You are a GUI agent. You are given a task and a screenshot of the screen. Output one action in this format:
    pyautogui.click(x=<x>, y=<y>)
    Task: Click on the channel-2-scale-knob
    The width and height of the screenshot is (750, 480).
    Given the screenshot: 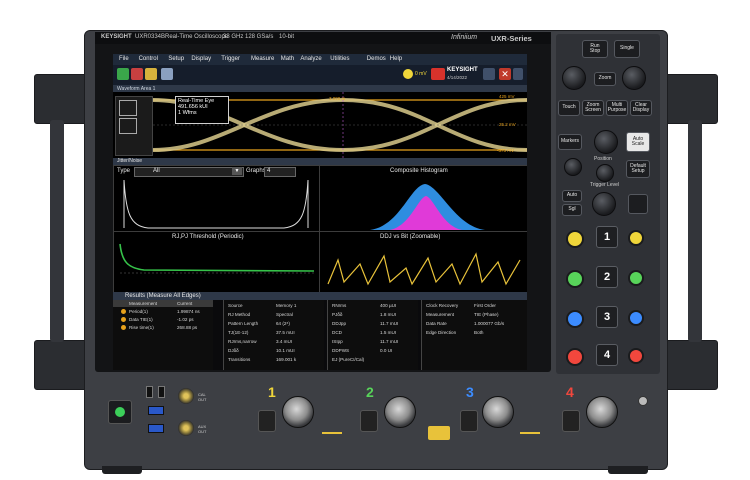 What is the action you would take?
    pyautogui.click(x=575, y=279)
    